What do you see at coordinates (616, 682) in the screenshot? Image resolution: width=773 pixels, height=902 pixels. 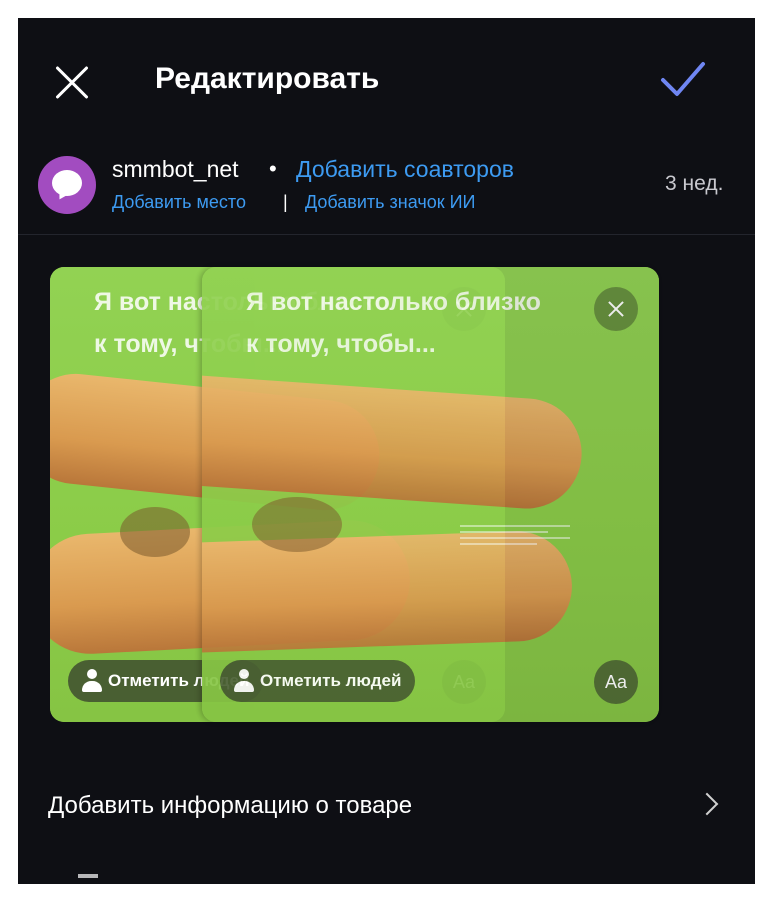 I see `text-style-button: Aa` at bounding box center [616, 682].